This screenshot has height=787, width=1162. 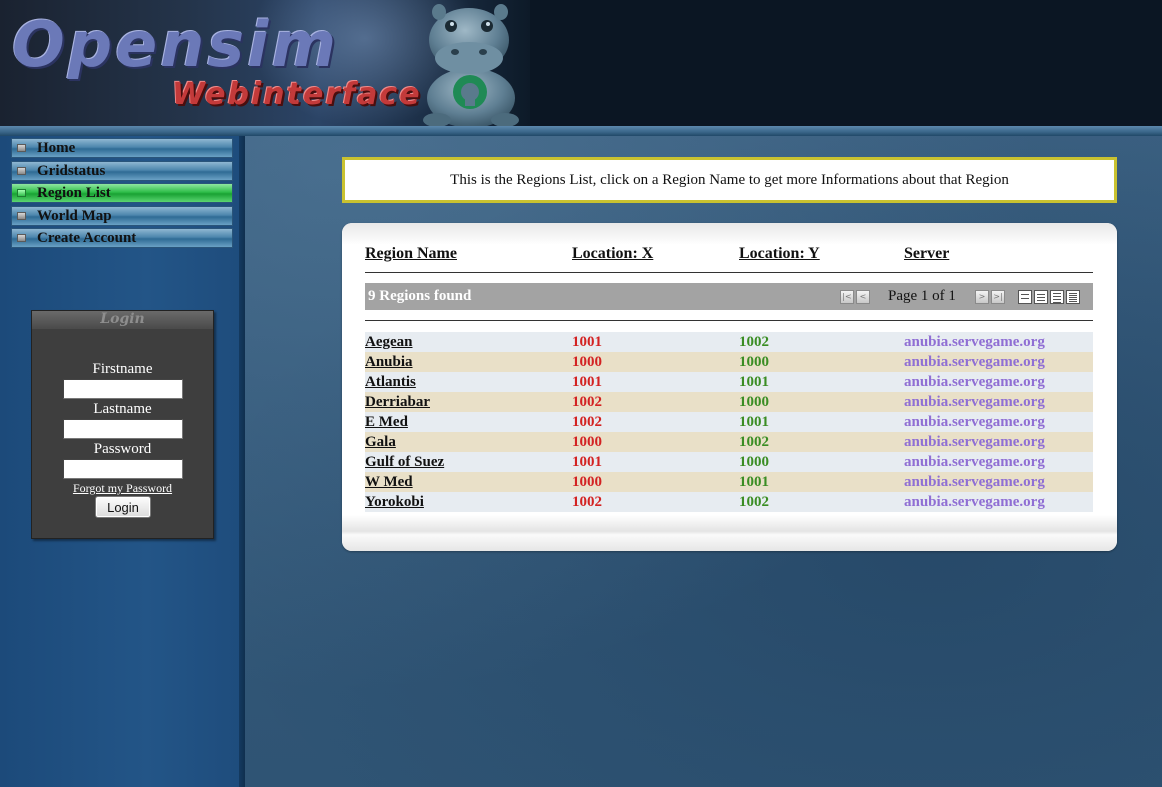 What do you see at coordinates (411, 254) in the screenshot?
I see `column-header-region-name: Region Name` at bounding box center [411, 254].